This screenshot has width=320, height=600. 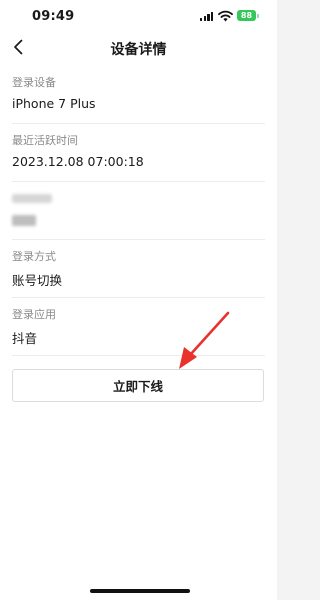 I want to click on detail-row-login-app: 登录应用 抖音, so click(x=138, y=327).